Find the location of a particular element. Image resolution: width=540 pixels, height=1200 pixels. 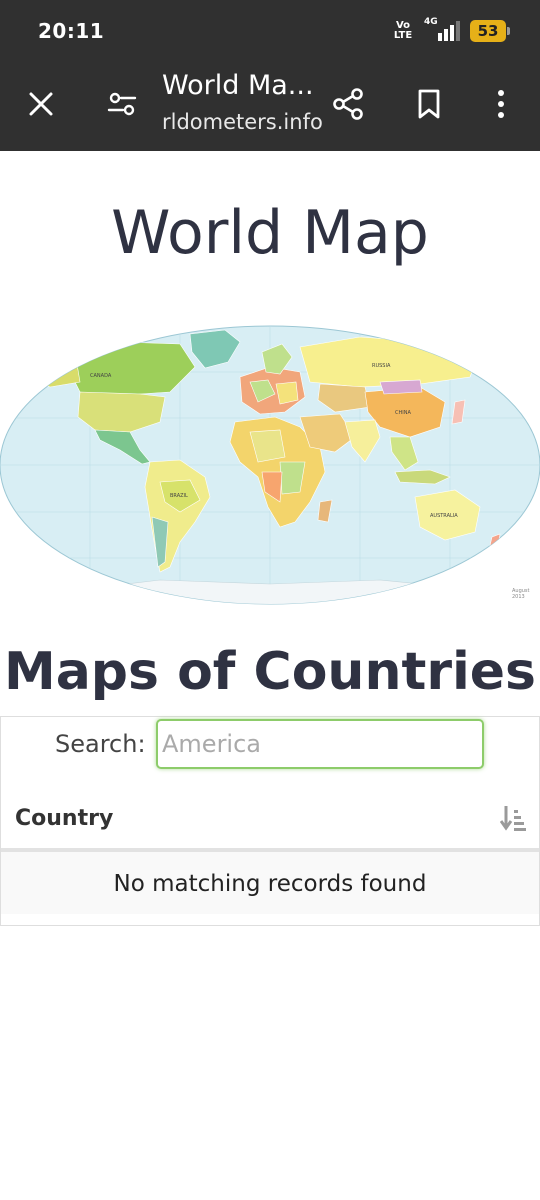

close-button is located at coordinates (41, 104).